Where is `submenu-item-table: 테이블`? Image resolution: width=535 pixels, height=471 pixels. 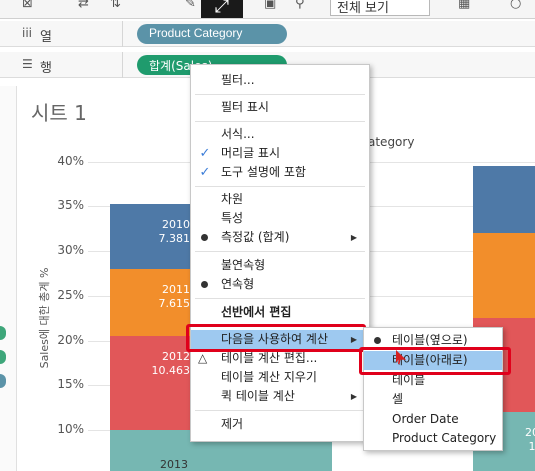
submenu-item-table: 테이블 is located at coordinates (433, 380).